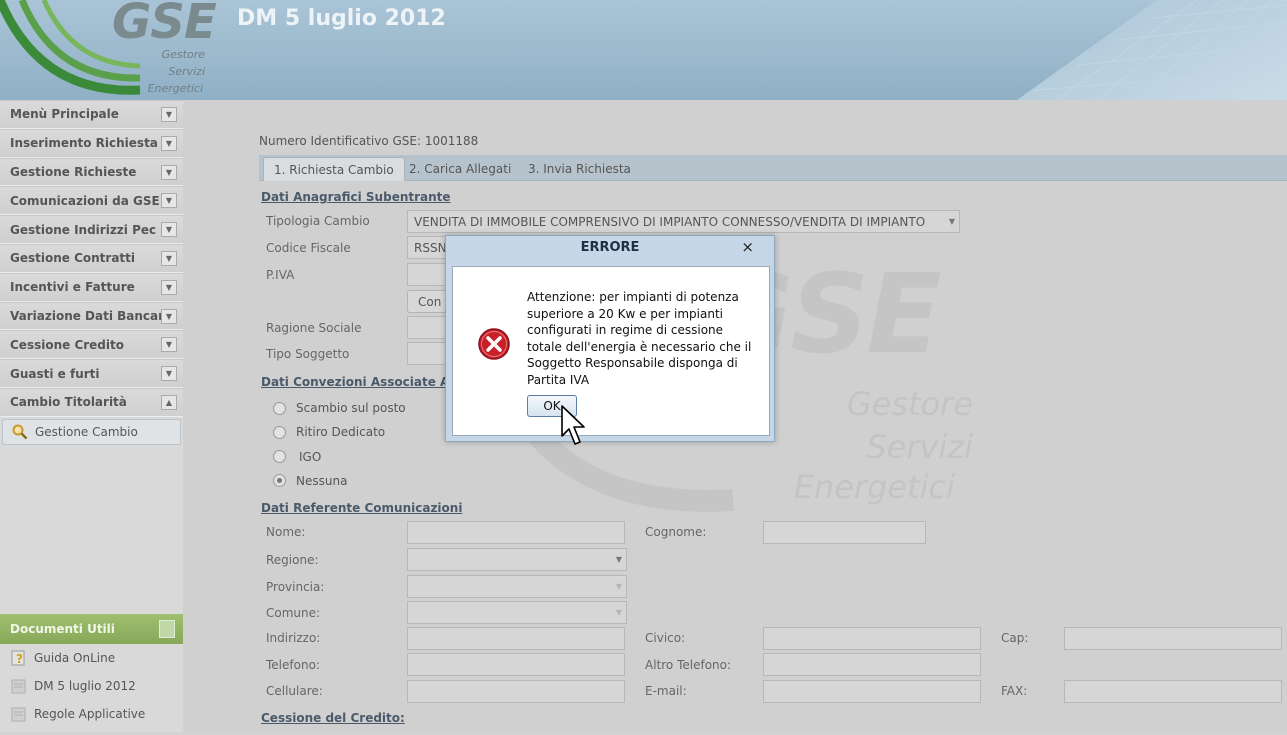 The height and width of the screenshot is (735, 1287). What do you see at coordinates (279, 432) in the screenshot?
I see `radio-ritiro-dedicato` at bounding box center [279, 432].